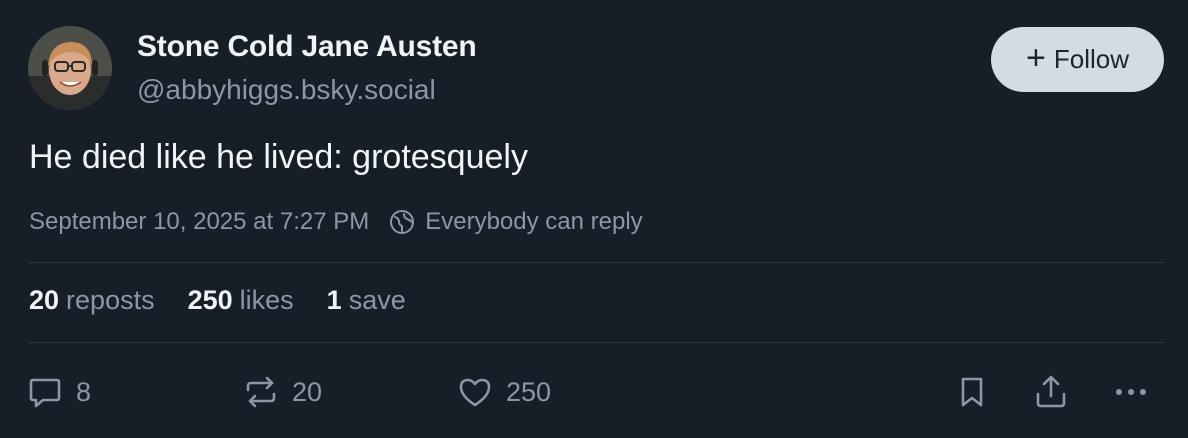 The height and width of the screenshot is (438, 1188). I want to click on repost-icon, so click(261, 392).